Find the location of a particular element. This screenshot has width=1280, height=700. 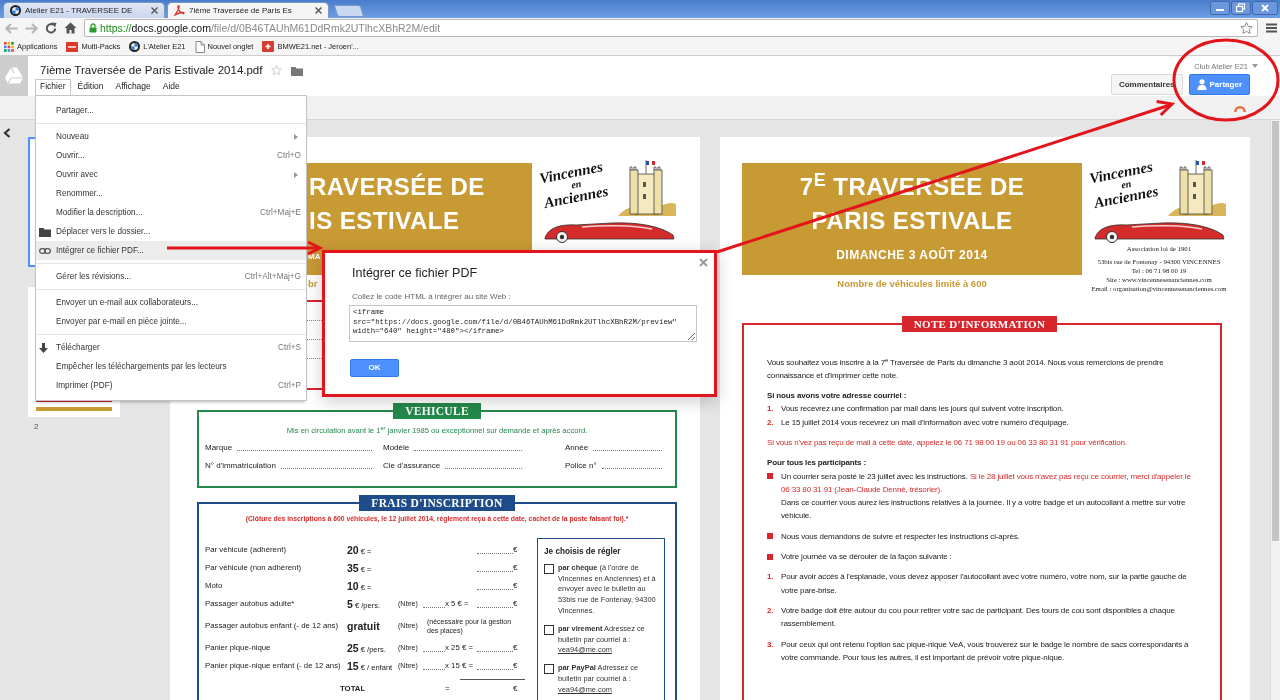

menu-item: Télécharger Ctrl+S is located at coordinates (171, 347).